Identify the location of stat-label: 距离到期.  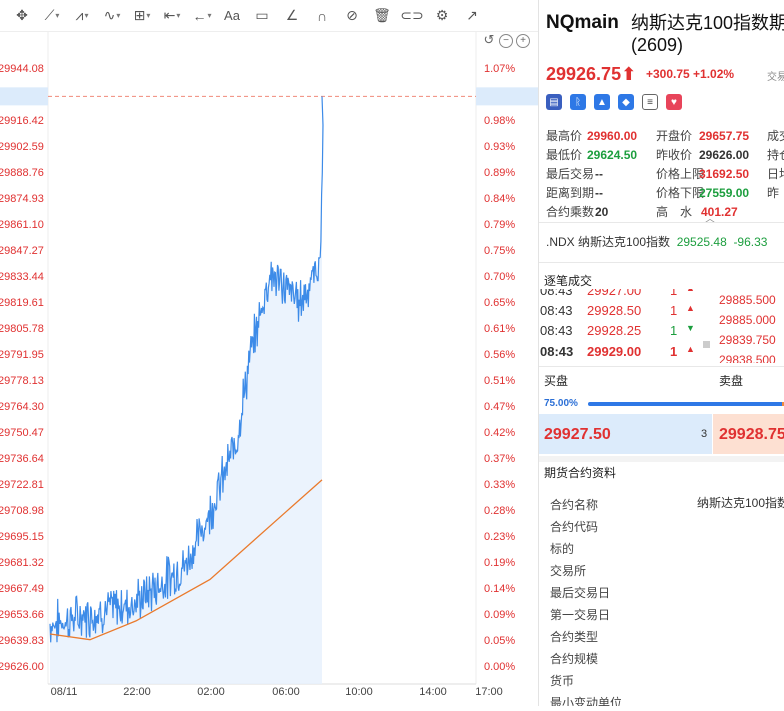
(570, 193).